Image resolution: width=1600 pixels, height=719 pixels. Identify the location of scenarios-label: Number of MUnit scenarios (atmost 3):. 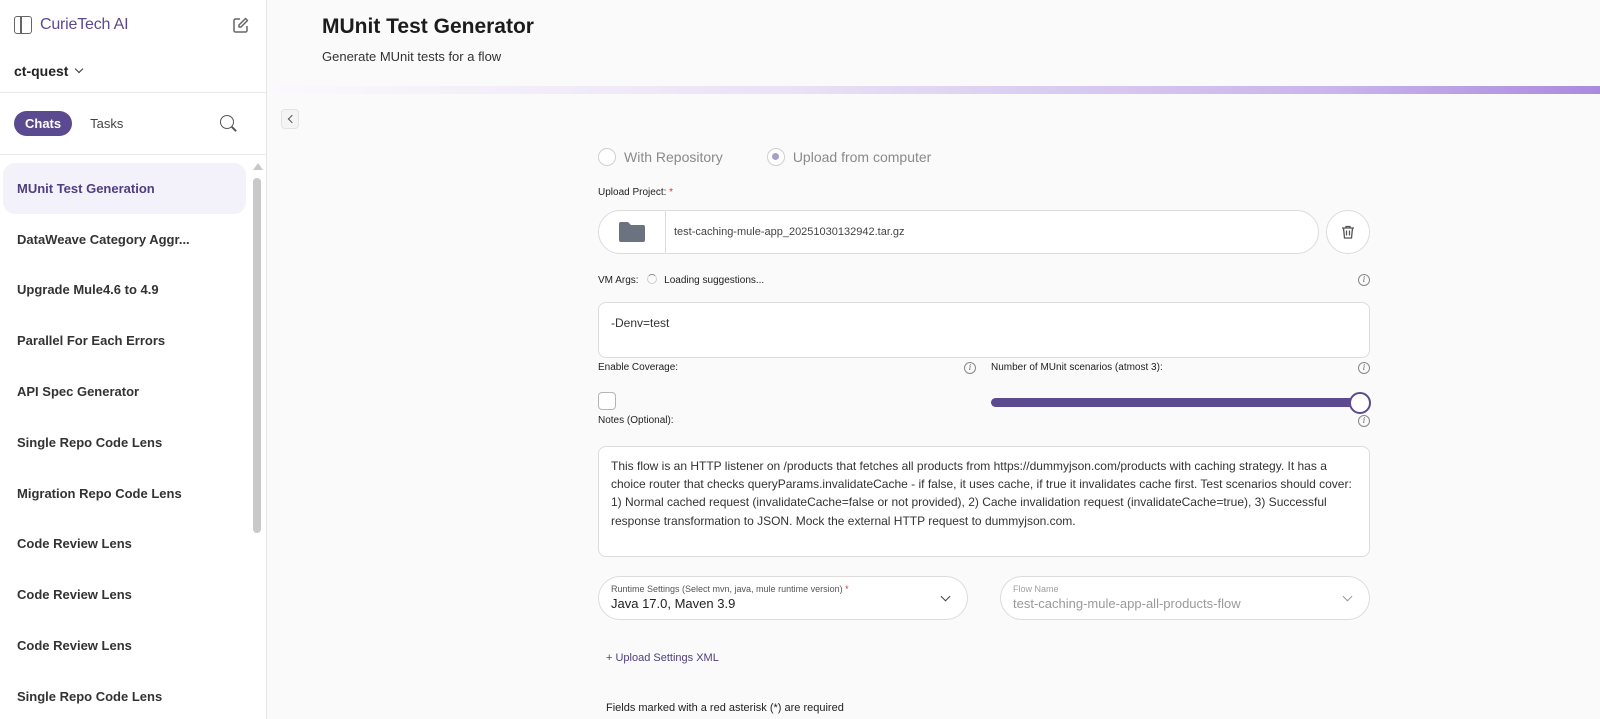
(1077, 367).